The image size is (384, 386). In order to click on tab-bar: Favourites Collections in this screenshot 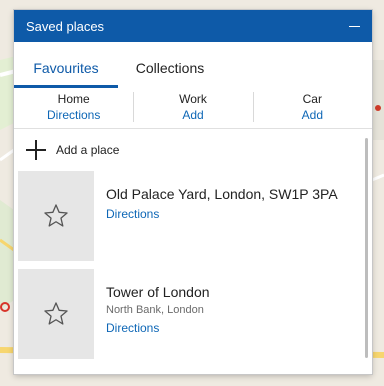, I will do `click(193, 65)`.